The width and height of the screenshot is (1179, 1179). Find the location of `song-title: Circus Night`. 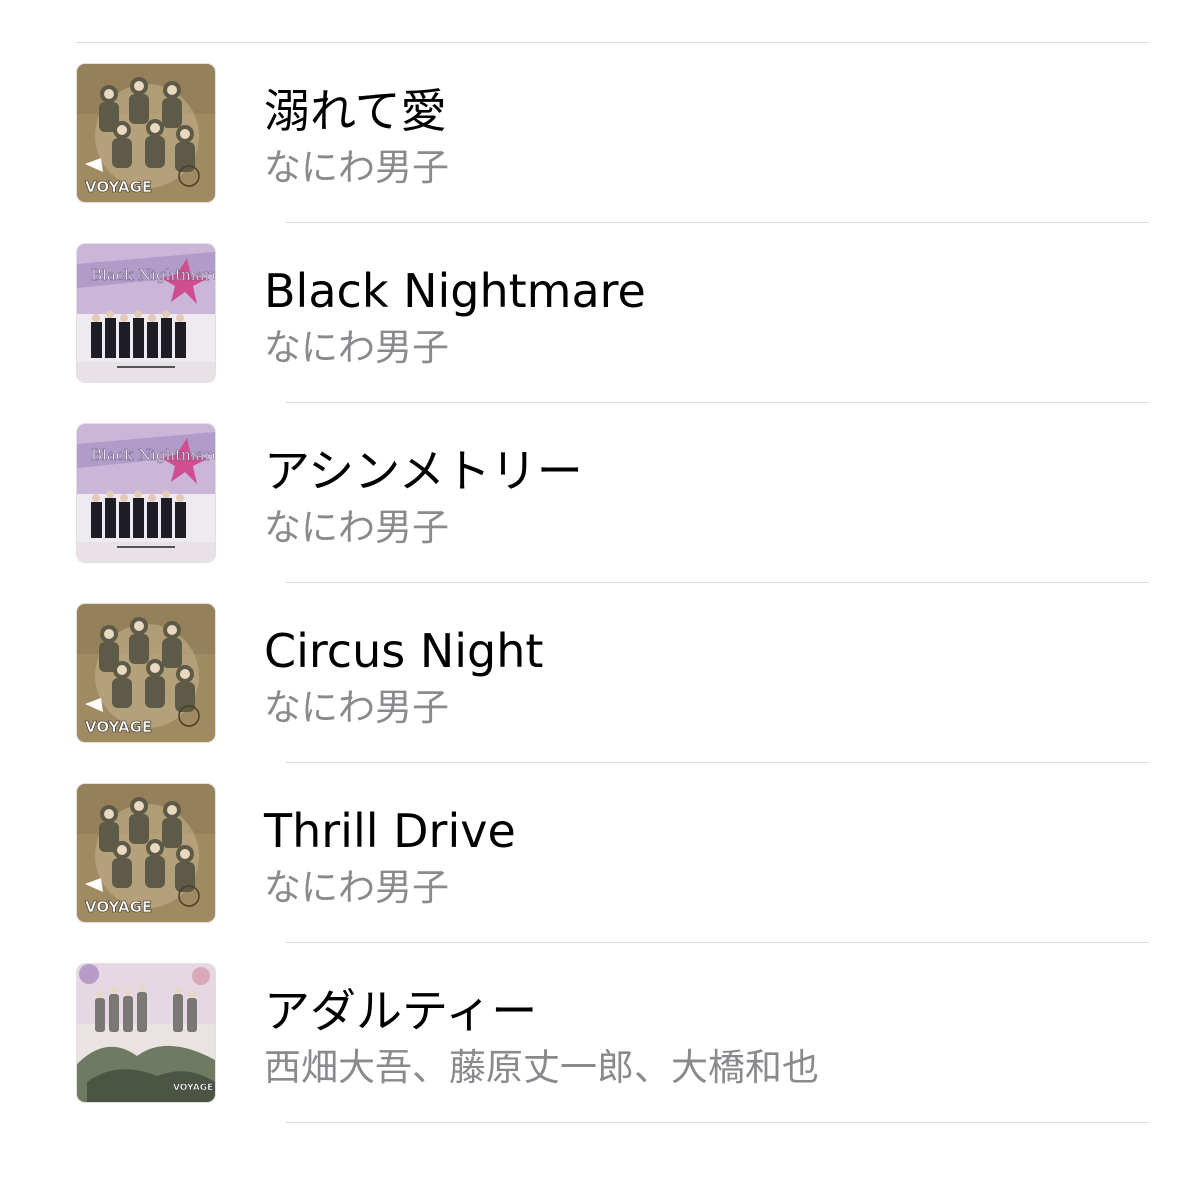

song-title: Circus Night is located at coordinates (404, 651).